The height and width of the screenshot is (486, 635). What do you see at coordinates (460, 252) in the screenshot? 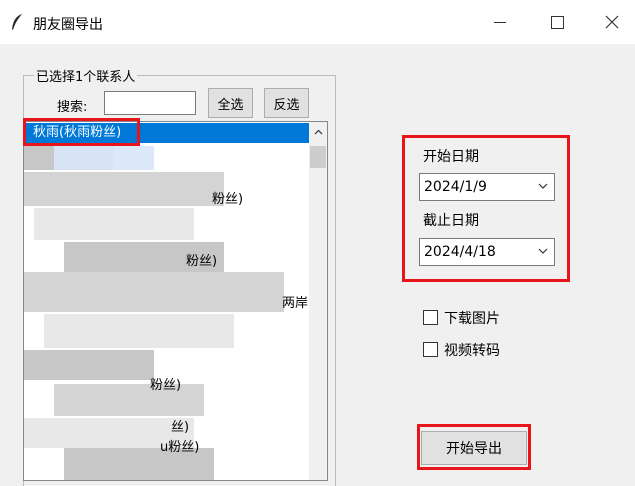
I see `end-date-value: 2024/4/18` at bounding box center [460, 252].